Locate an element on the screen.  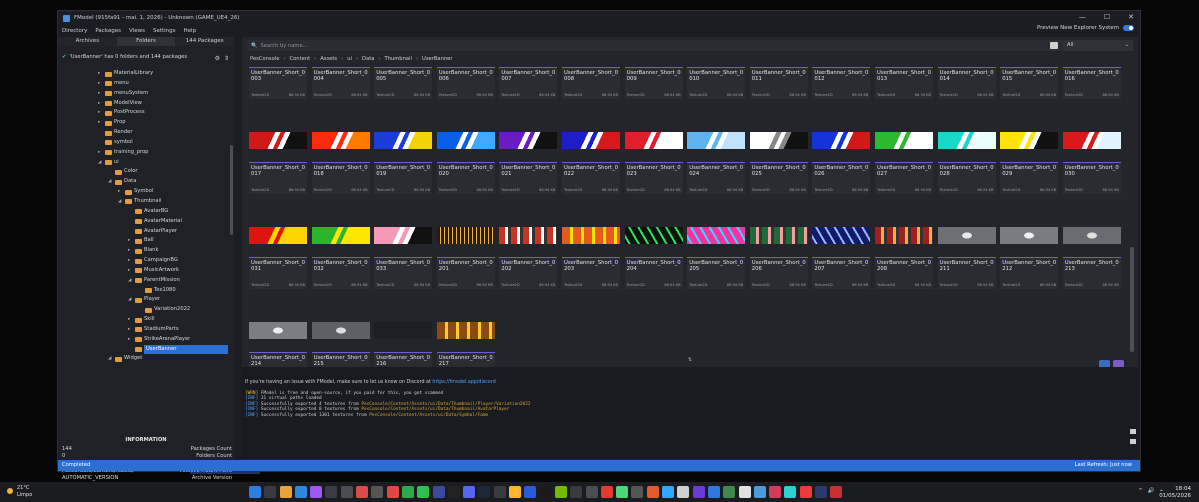
folder-icon is located at coordinates (1133, 431).